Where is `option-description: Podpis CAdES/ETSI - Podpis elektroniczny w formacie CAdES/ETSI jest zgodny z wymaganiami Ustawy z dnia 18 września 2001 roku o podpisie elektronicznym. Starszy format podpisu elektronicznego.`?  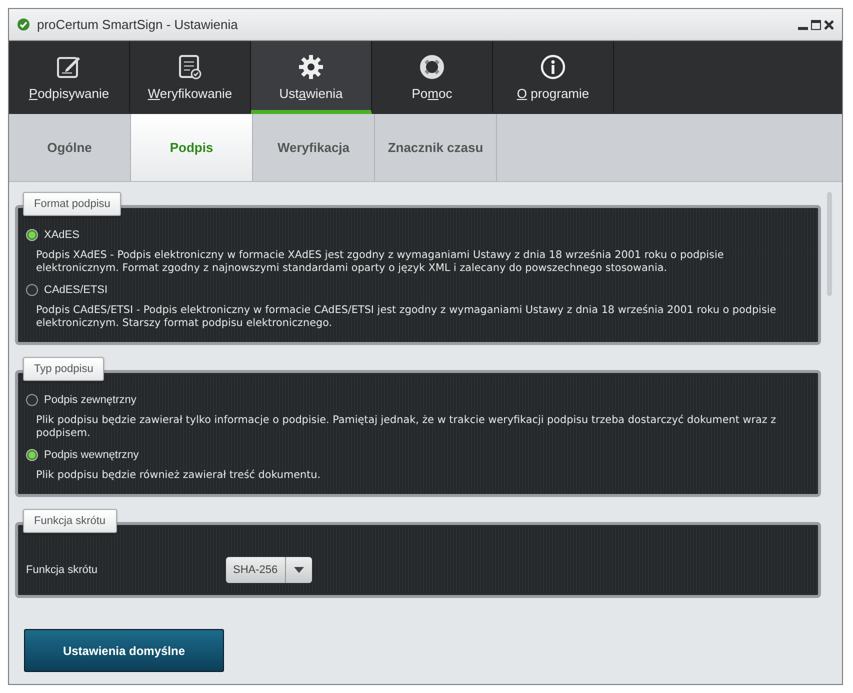
option-description: Podpis CAdES/ETSI - Podpis elektroniczny w formacie CAdES/ETSI jest zgodny z wymaganiami Ustawy z dnia 18 września 2001 roku o podpisie elektronicznym. Starszy format podpisu elektronicznego. is located at coordinates (406, 317).